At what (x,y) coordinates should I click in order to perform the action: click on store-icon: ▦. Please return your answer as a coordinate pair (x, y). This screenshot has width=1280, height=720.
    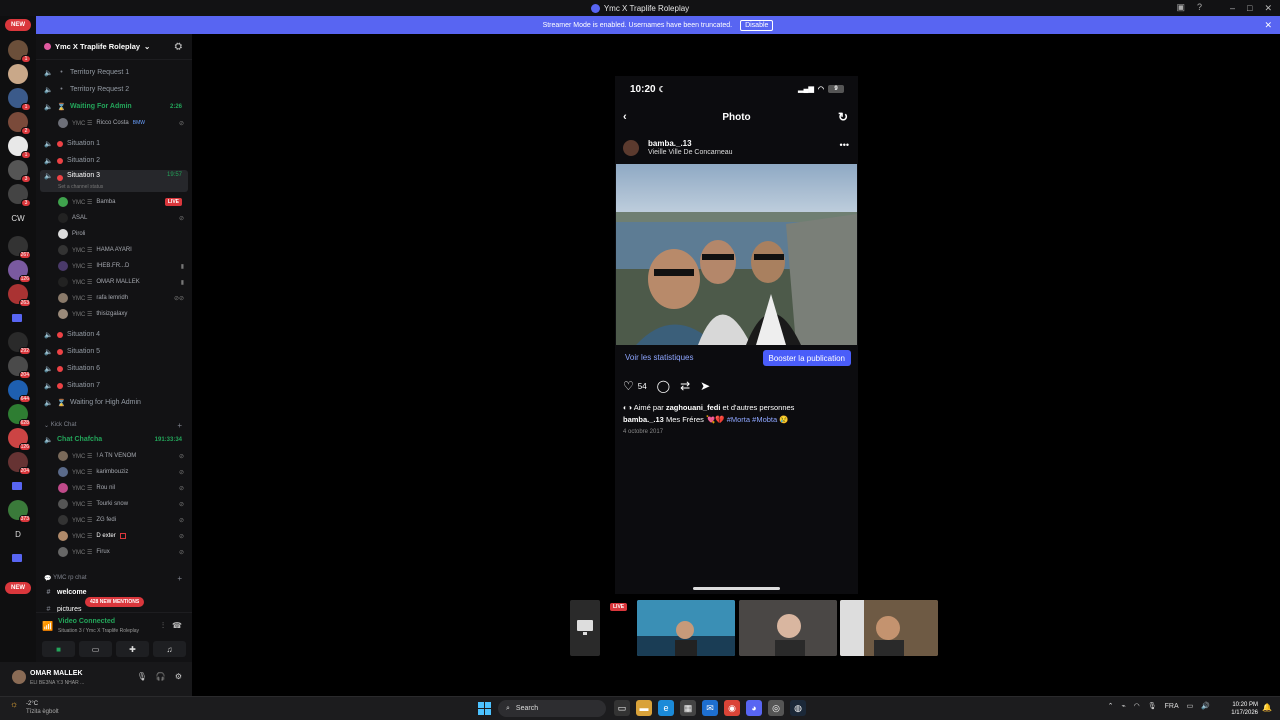
    Looking at the image, I should click on (688, 708).